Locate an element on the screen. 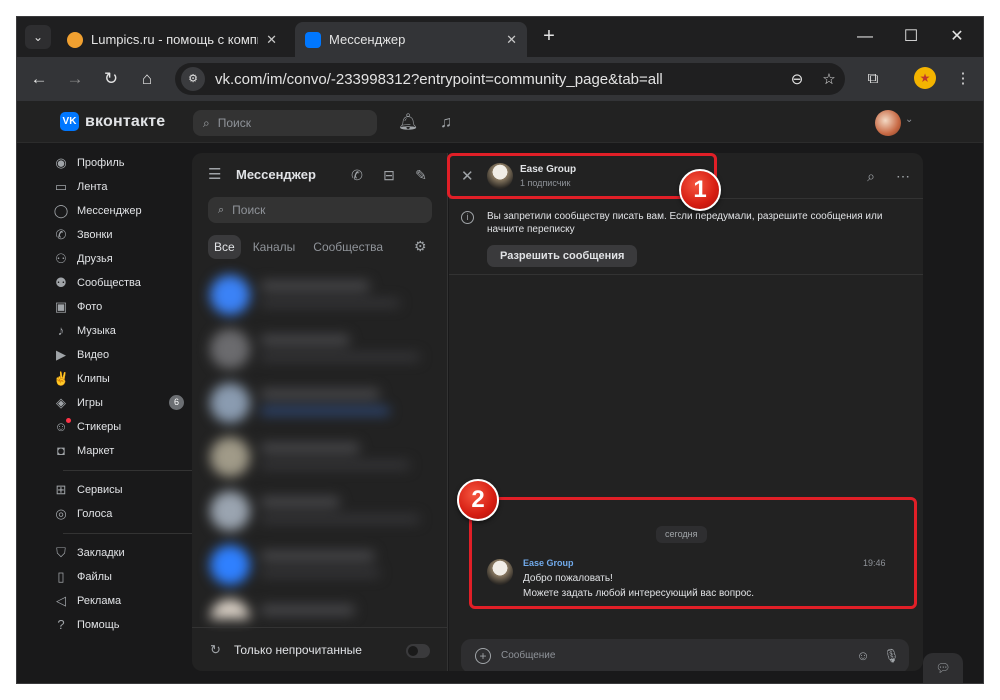 Image resolution: width=1000 pixels, height=700 pixels. bookmarks-icon: ⛉ is located at coordinates (61, 552).